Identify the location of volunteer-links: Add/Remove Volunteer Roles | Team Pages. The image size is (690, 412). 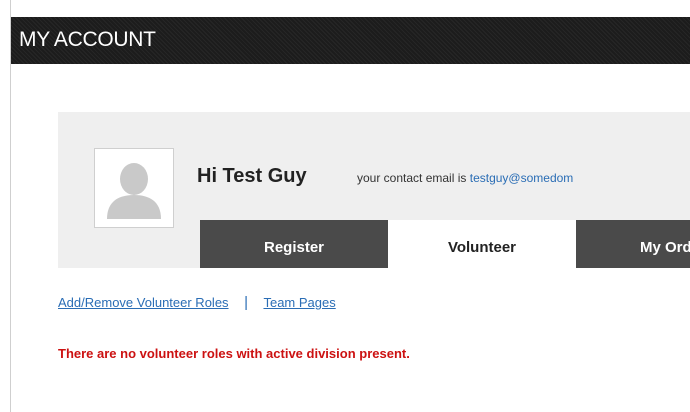
(197, 302).